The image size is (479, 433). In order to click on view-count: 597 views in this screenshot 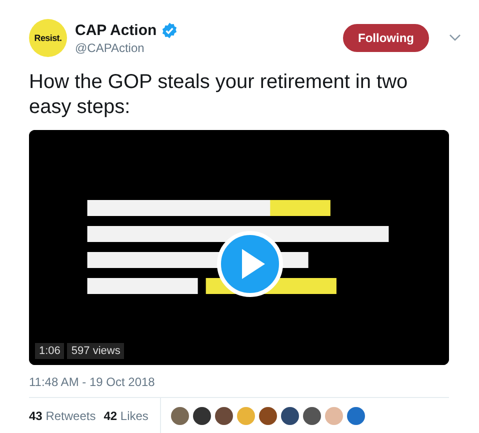, I will do `click(95, 351)`.